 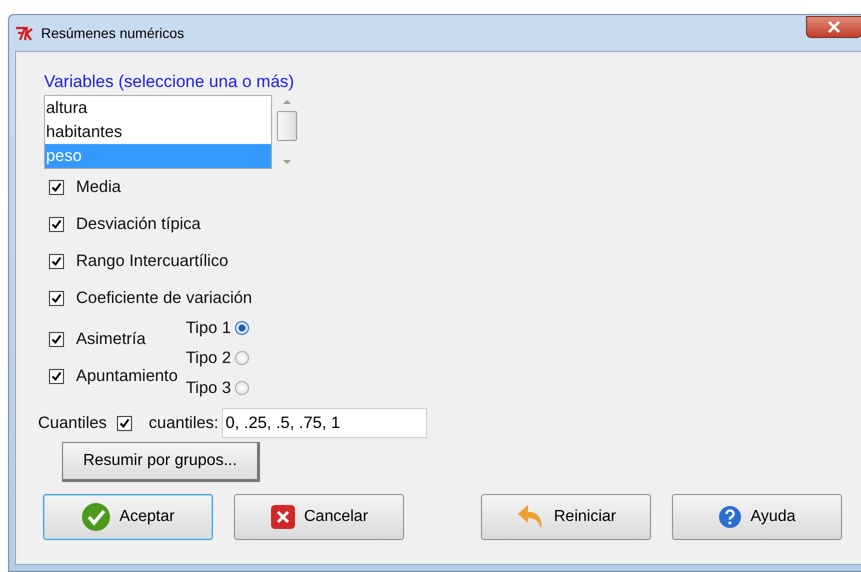 I want to click on radio-label: Tipo 3, so click(x=209, y=388).